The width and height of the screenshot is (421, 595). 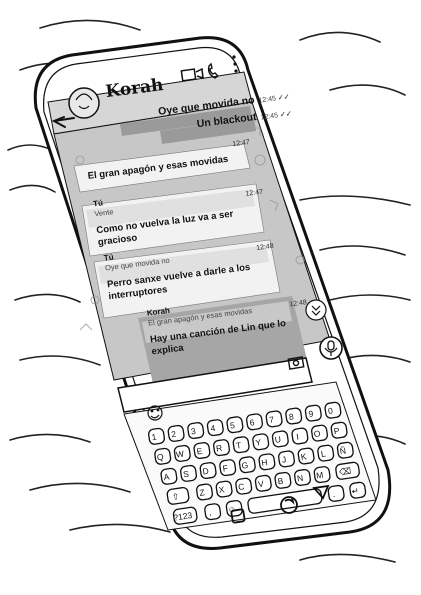 I want to click on period-key: ., so click(x=336, y=493).